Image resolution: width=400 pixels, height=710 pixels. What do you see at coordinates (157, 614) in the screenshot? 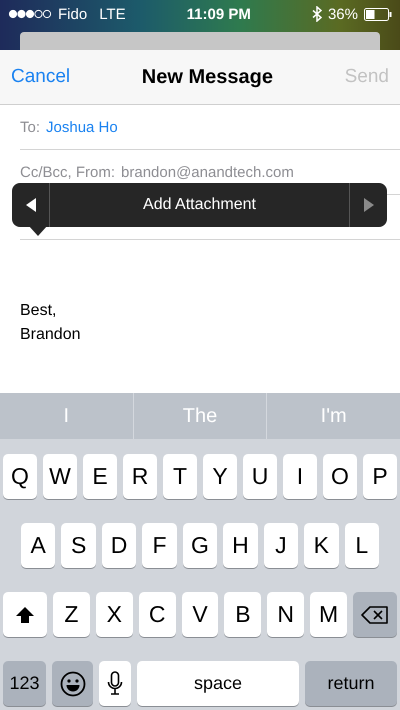
I see `letter-key: C` at bounding box center [157, 614].